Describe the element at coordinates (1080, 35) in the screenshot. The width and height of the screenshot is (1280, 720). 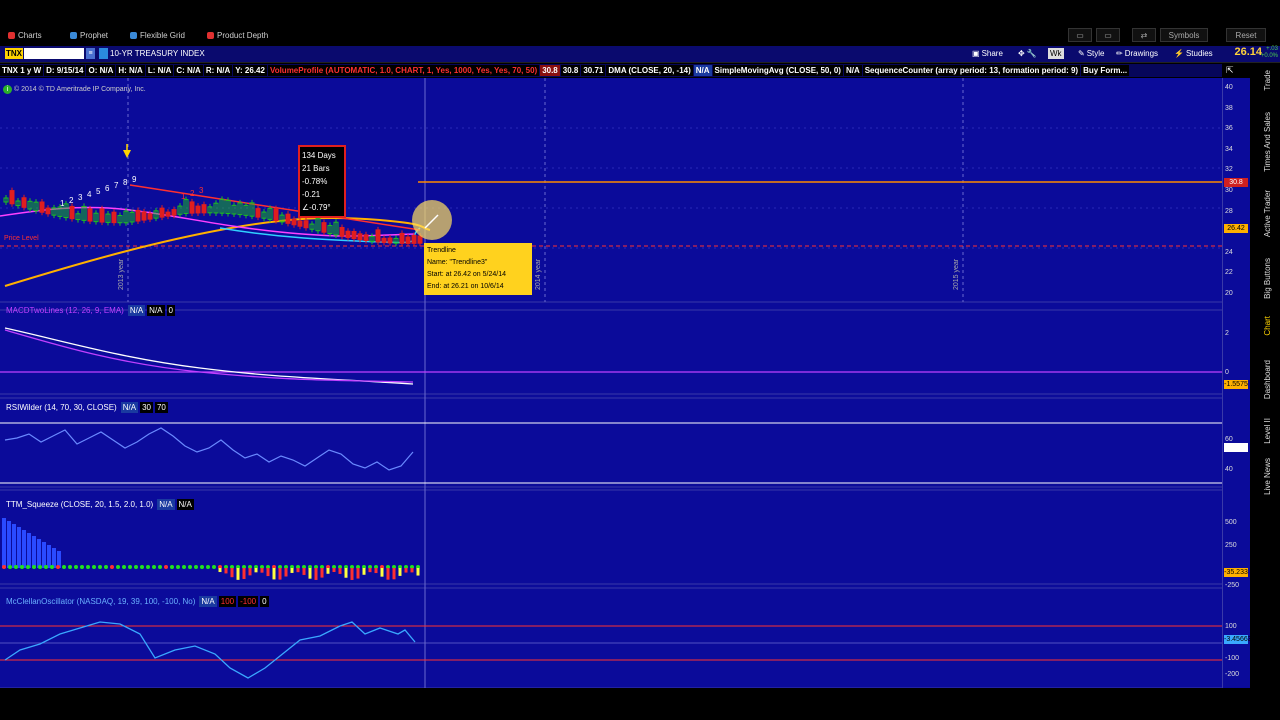
I see `layout-button: ▭` at that location.